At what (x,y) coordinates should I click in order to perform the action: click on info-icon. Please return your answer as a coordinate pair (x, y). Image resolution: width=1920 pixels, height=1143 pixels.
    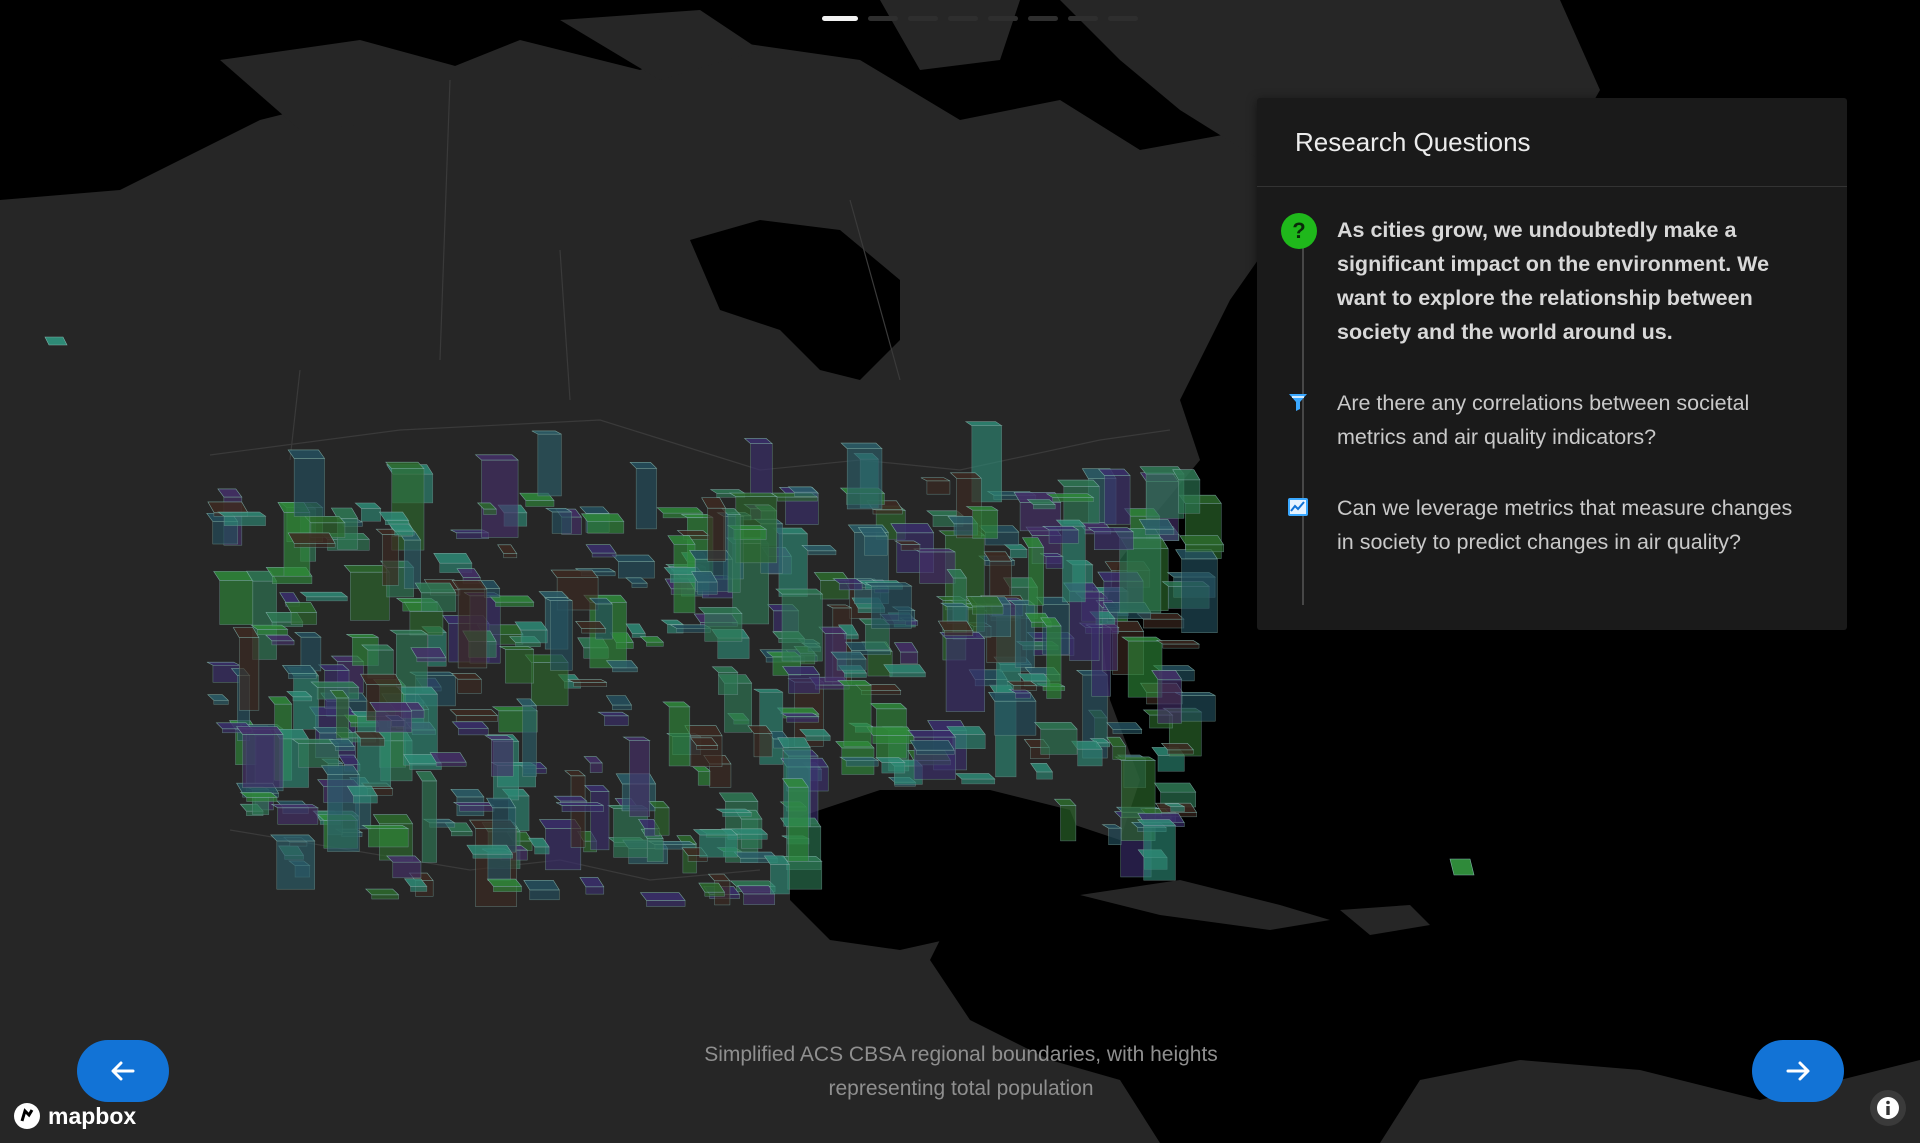
    Looking at the image, I should click on (1888, 1108).